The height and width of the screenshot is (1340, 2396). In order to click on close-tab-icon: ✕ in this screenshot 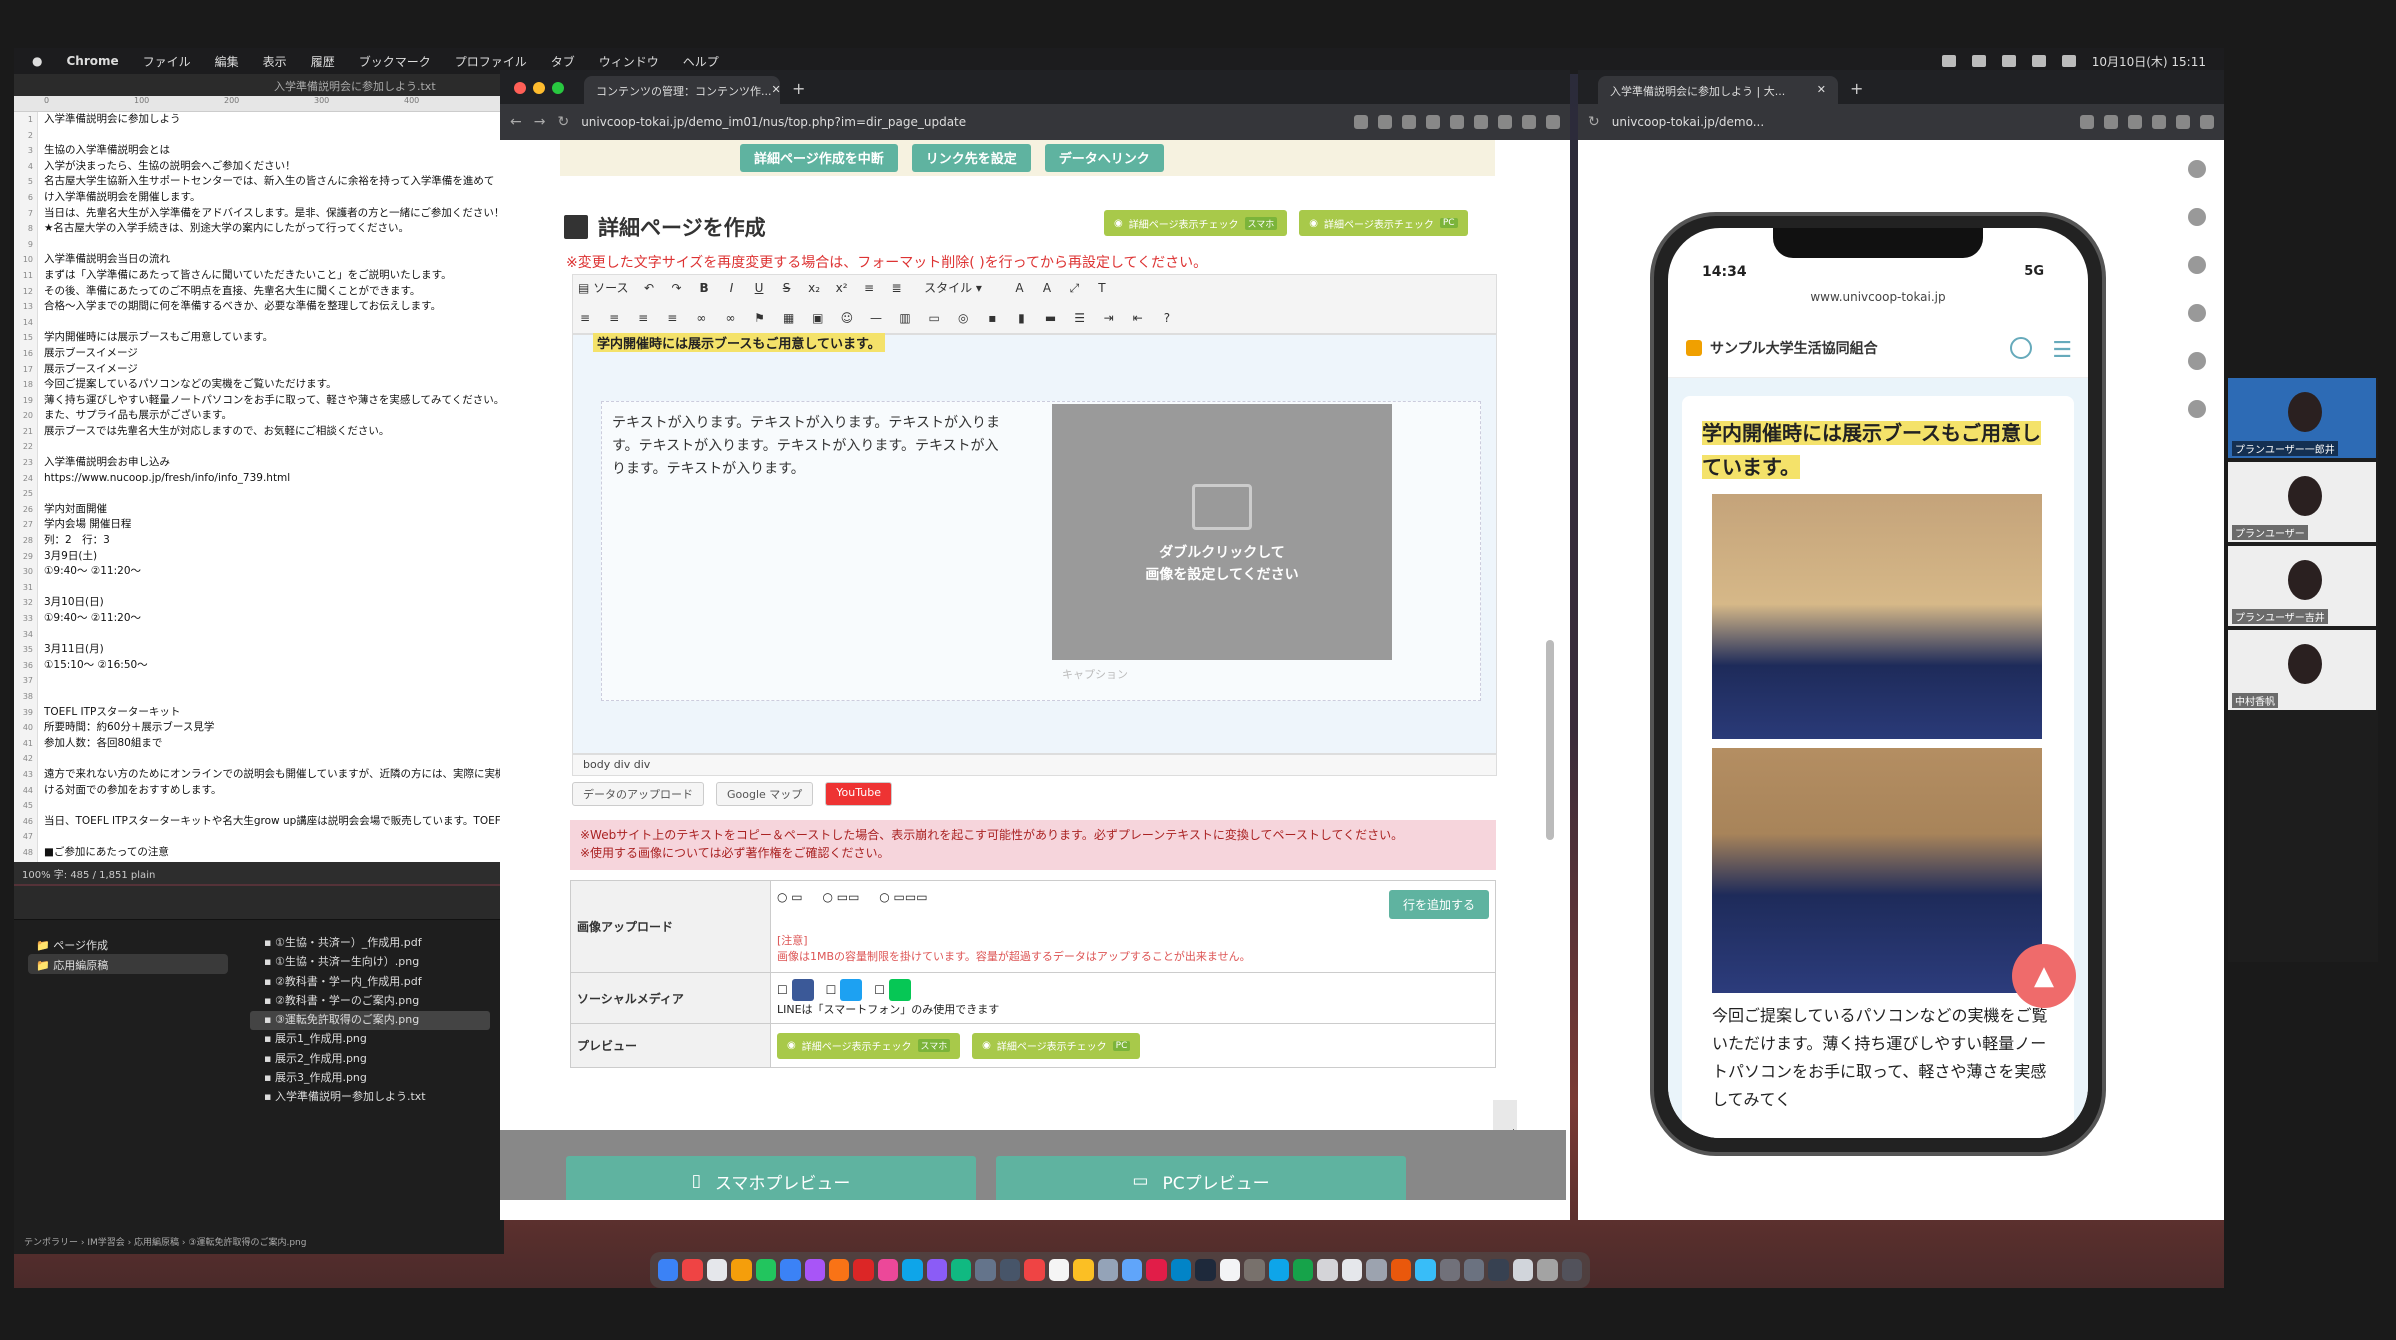, I will do `click(1821, 90)`.